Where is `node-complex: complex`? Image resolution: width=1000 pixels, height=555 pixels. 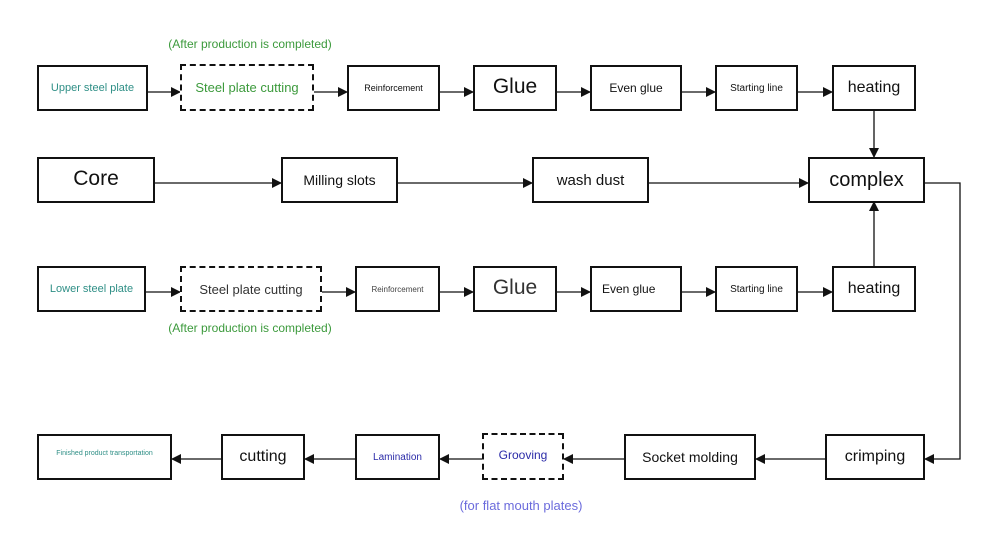
node-complex: complex is located at coordinates (866, 180).